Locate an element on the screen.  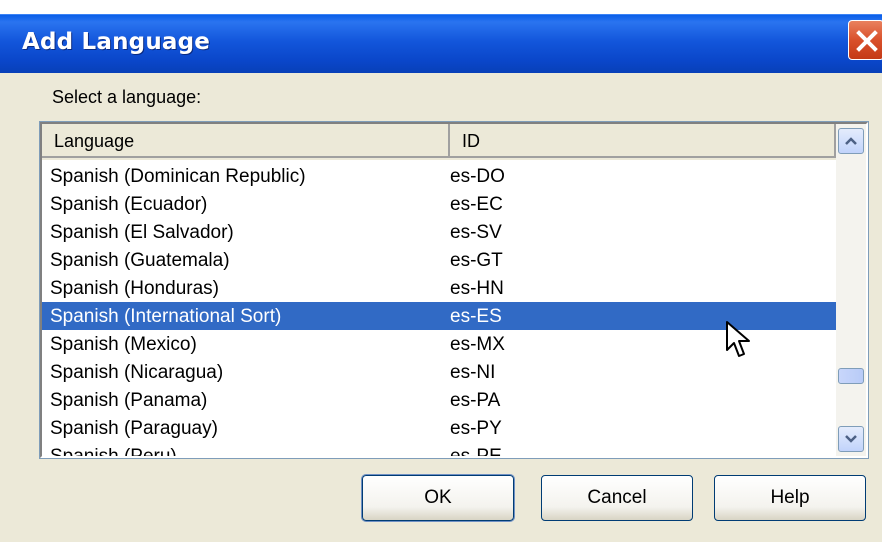
chevron-down-icon is located at coordinates (851, 439).